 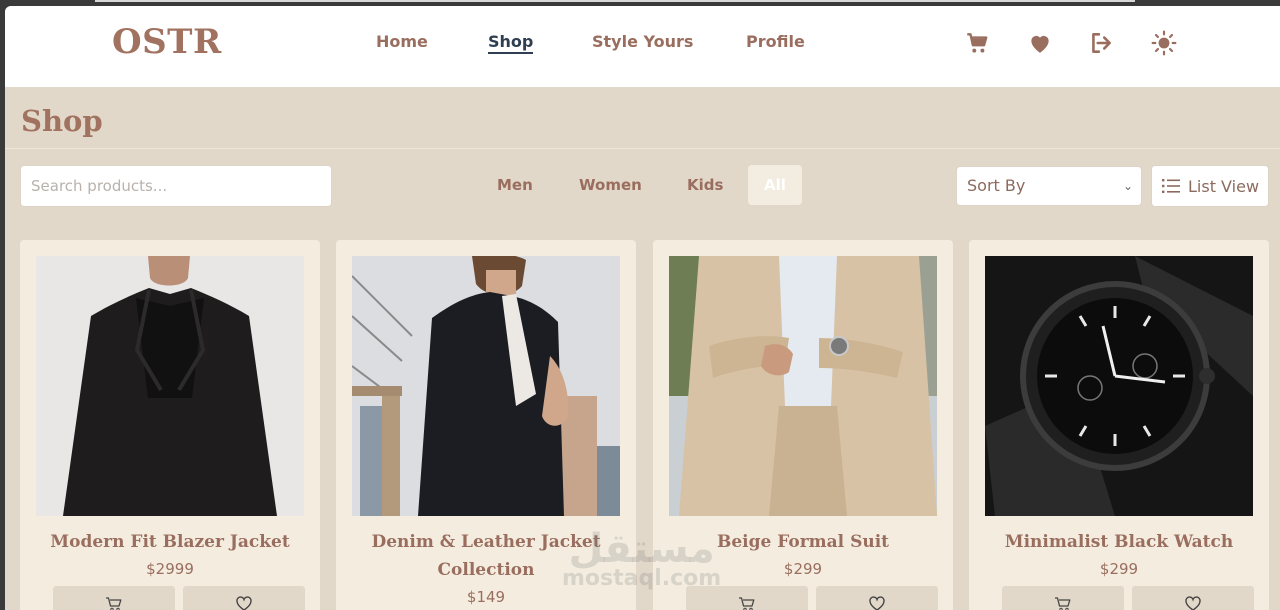 I want to click on title-divider, so click(x=642, y=148).